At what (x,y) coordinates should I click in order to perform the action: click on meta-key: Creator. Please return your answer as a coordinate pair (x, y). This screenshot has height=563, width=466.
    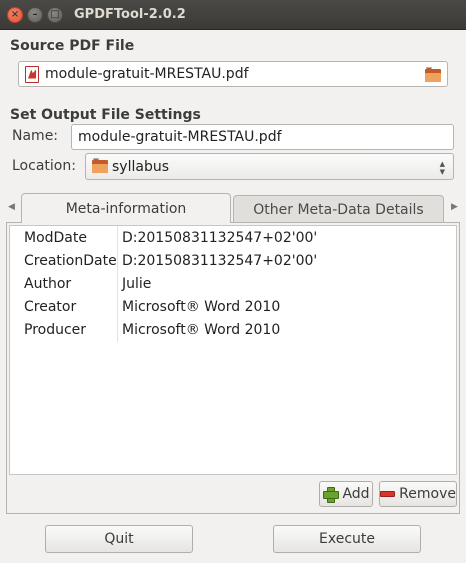
    Looking at the image, I should click on (50, 306).